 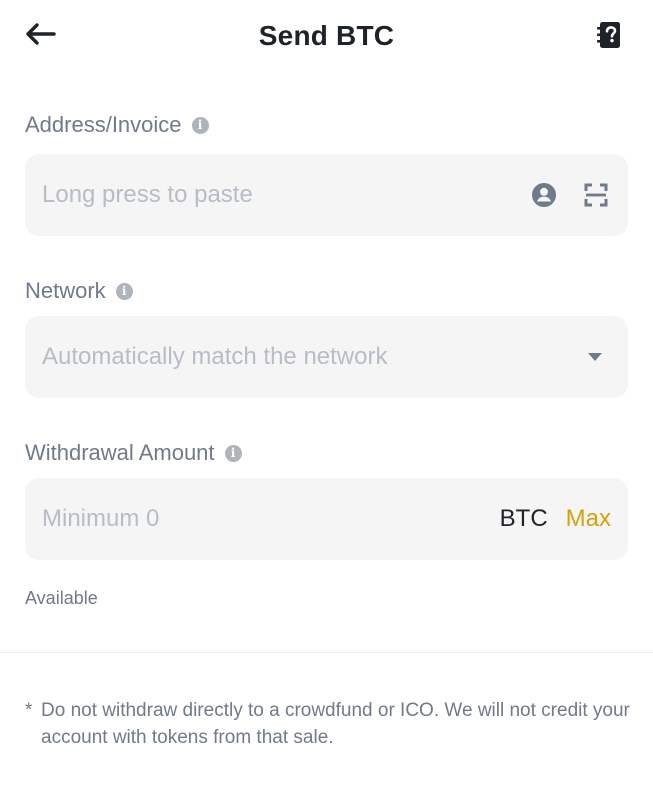 I want to click on help-button, so click(x=609, y=35).